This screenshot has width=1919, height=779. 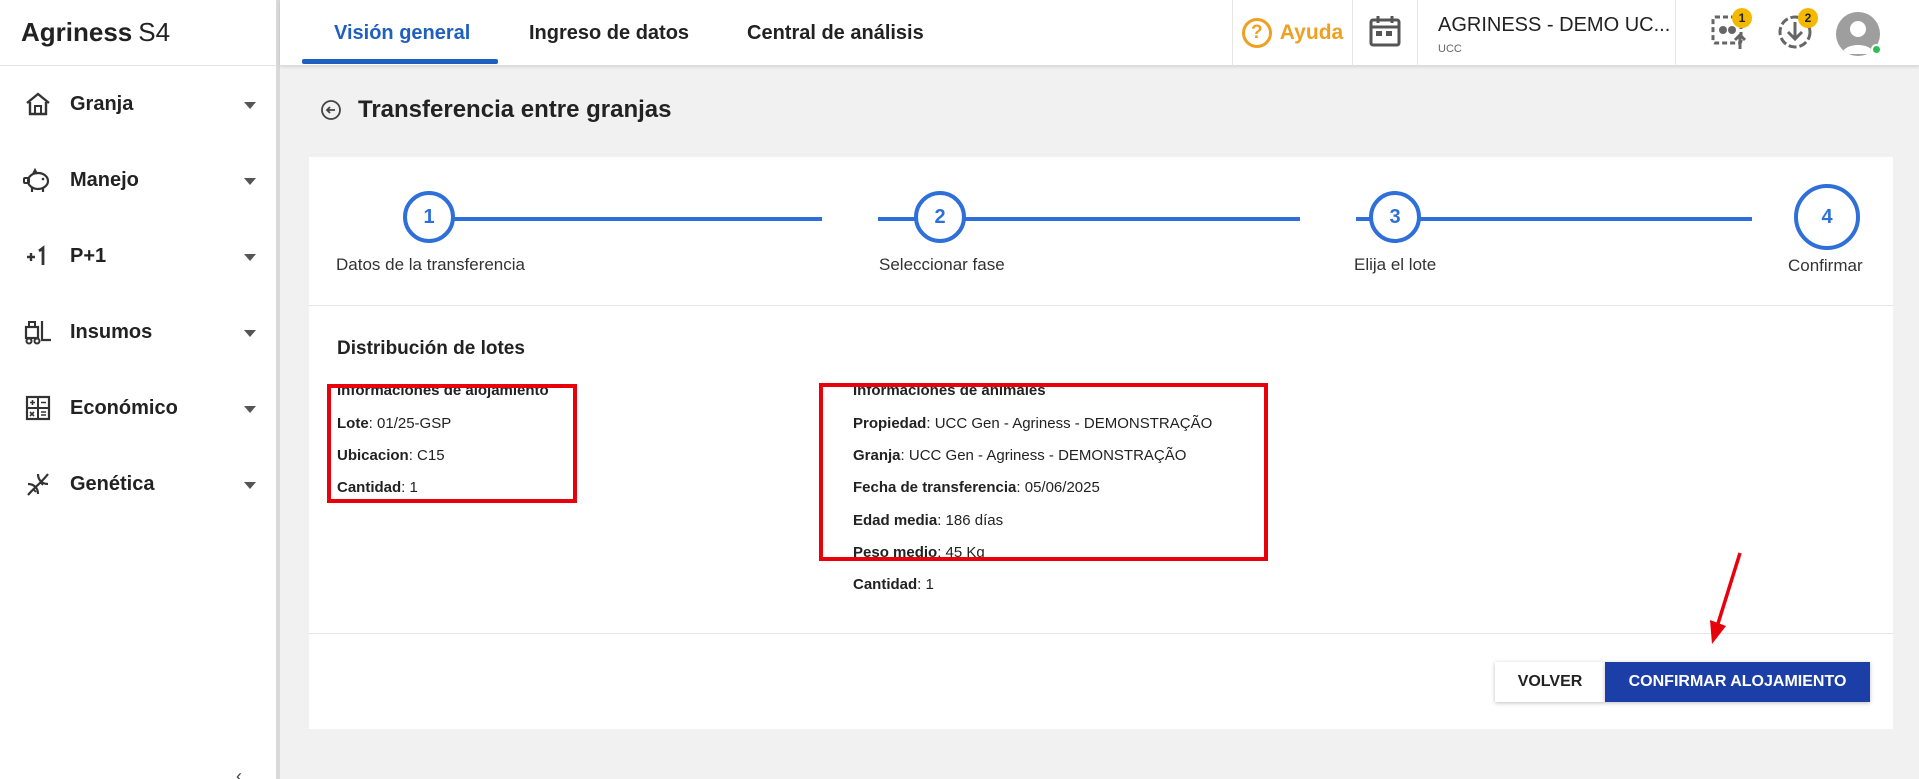 What do you see at coordinates (637, 219) in the screenshot?
I see `stepper-connector` at bounding box center [637, 219].